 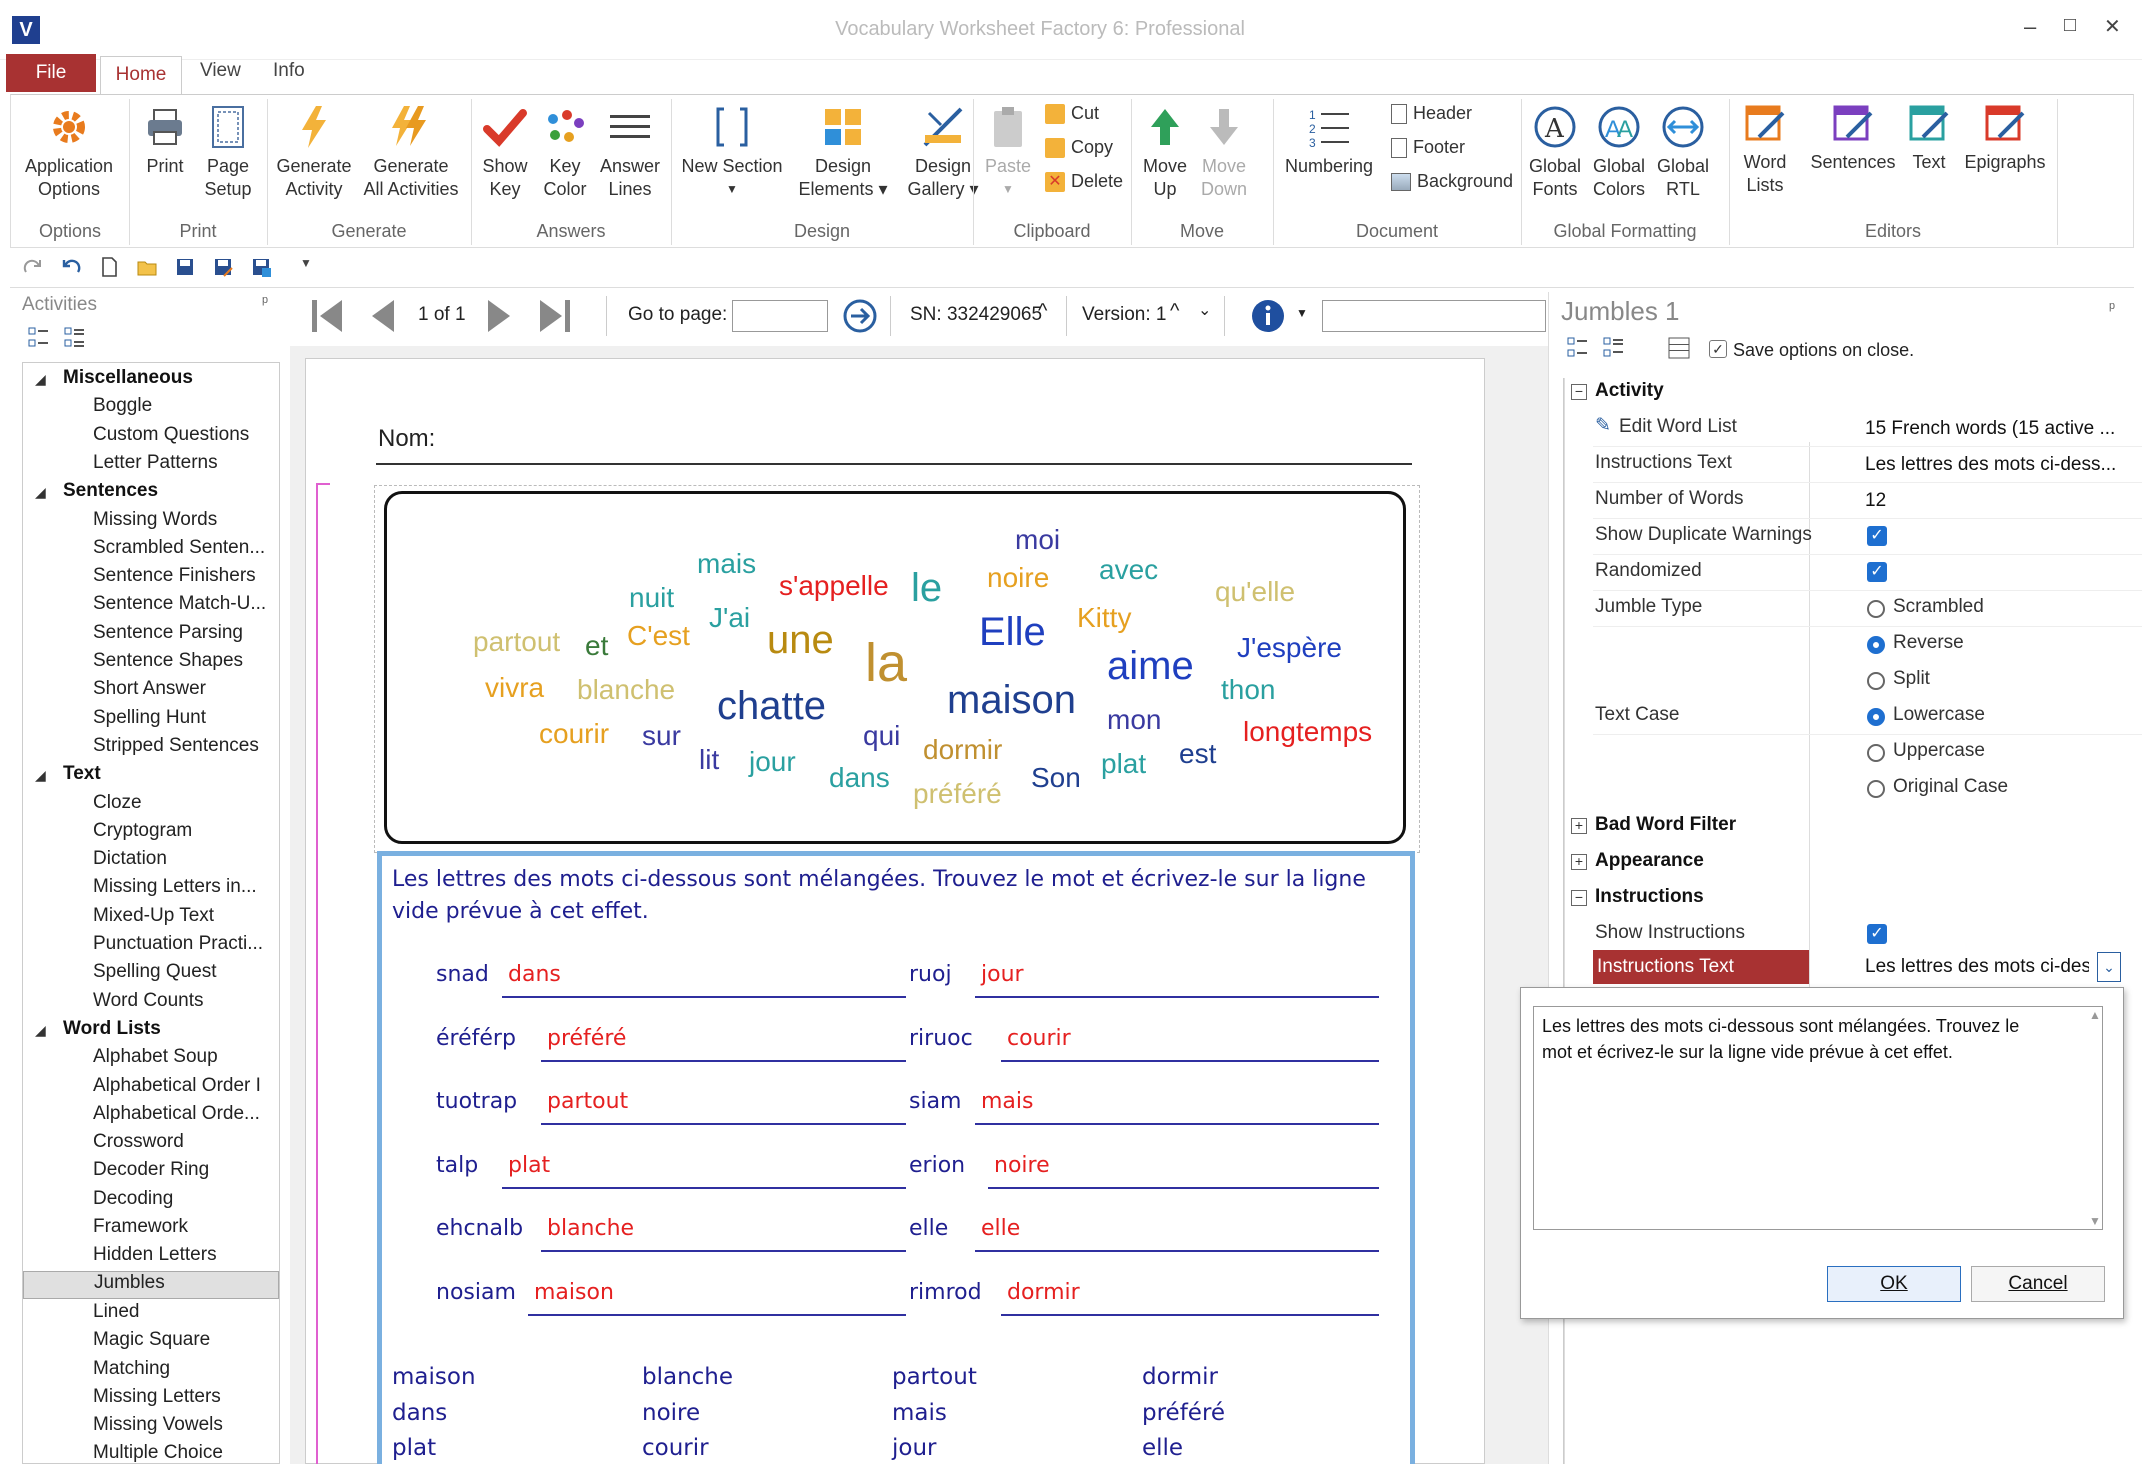 What do you see at coordinates (147, 267) in the screenshot?
I see `open-folder-icon` at bounding box center [147, 267].